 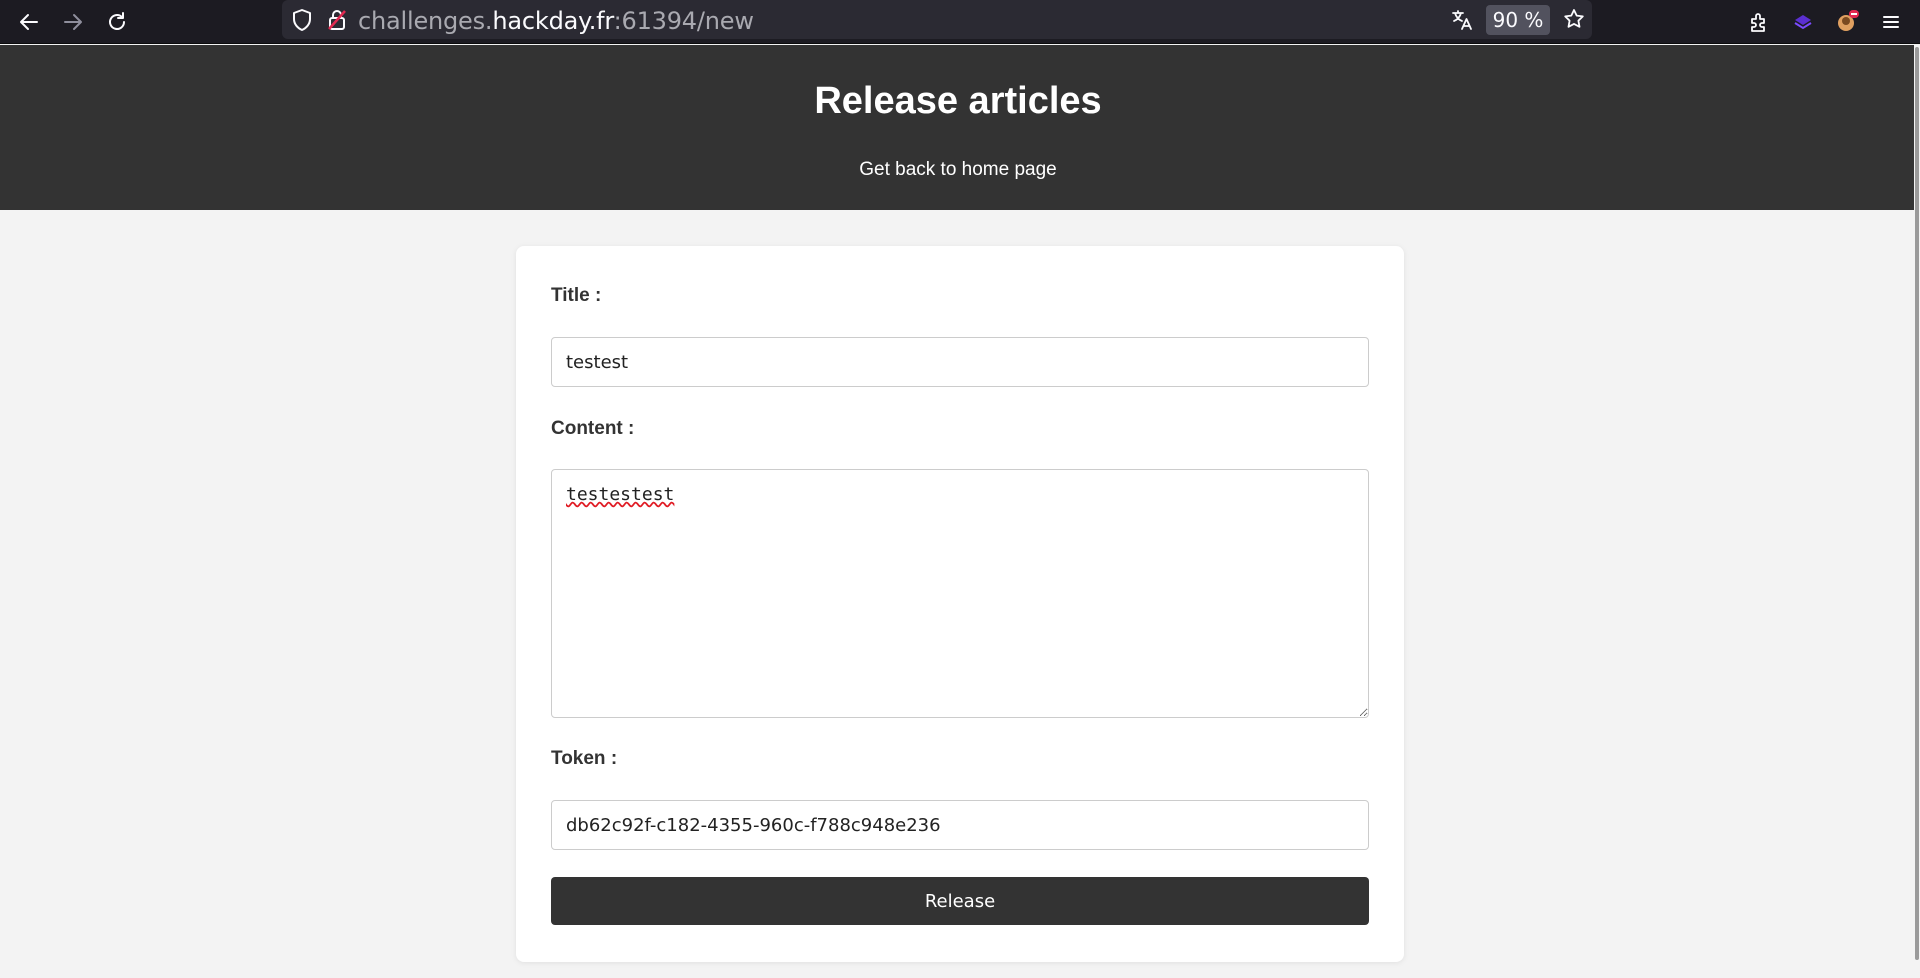 I want to click on release-button: Release, so click(x=960, y=901).